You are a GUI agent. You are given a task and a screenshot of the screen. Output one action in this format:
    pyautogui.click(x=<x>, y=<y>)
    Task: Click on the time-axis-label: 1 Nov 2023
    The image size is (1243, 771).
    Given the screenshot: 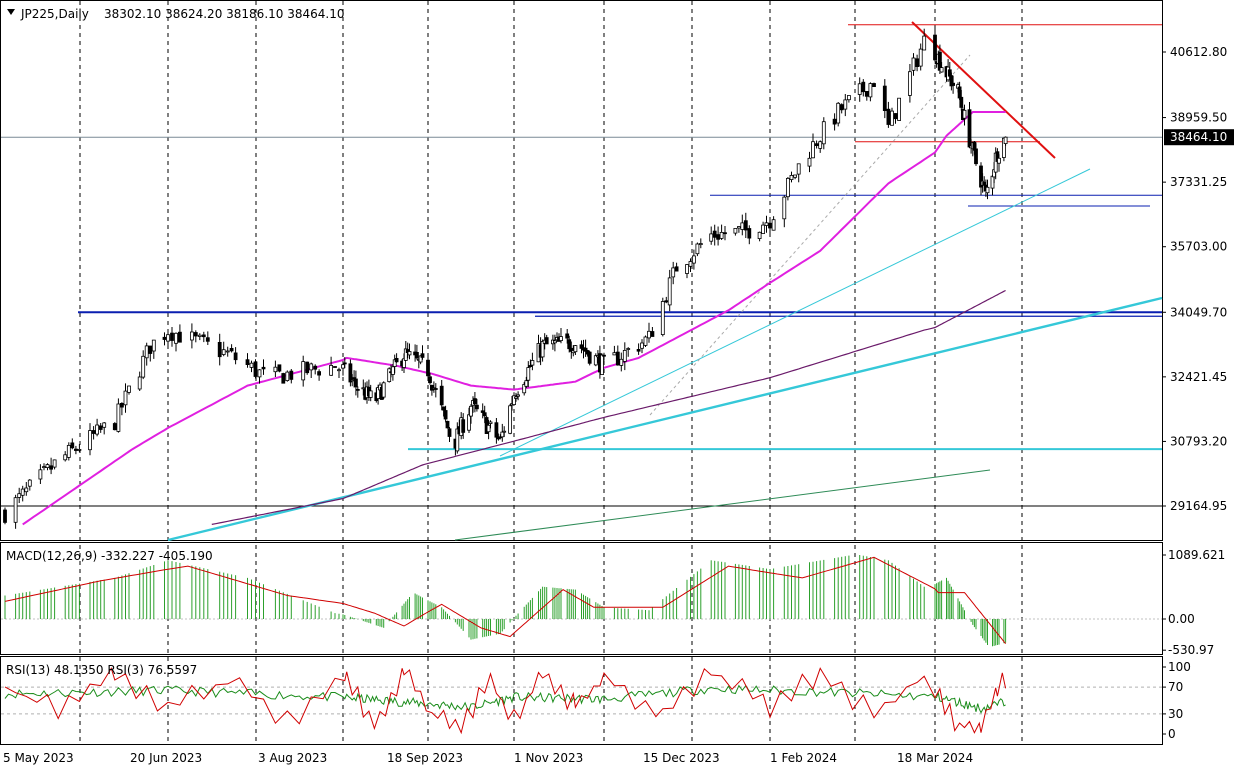 What is the action you would take?
    pyautogui.click(x=548, y=758)
    